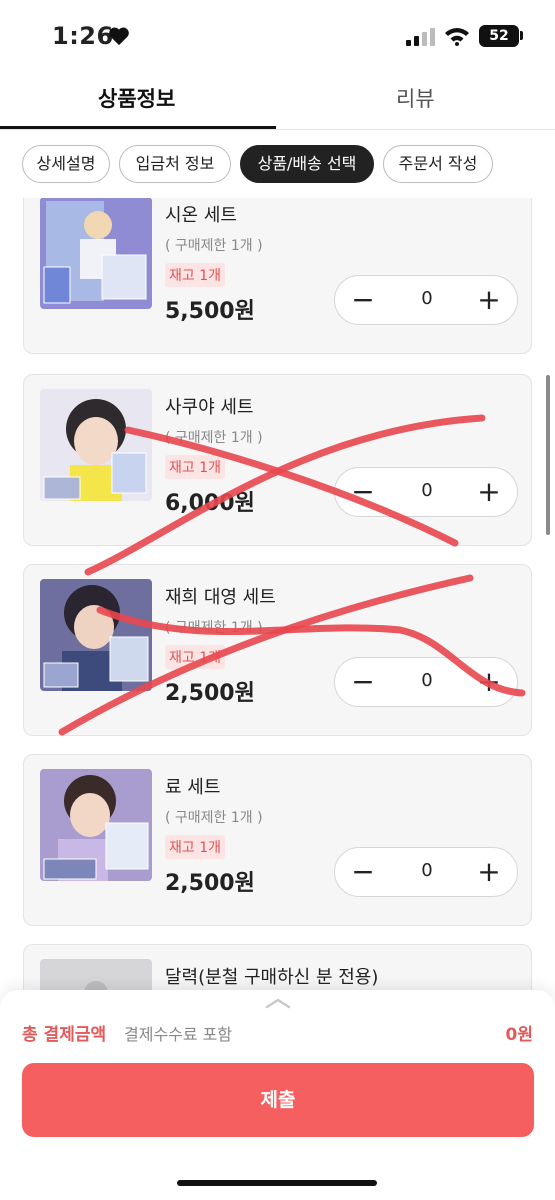 The height and width of the screenshot is (1200, 555). What do you see at coordinates (136, 104) in the screenshot?
I see `tab-product-info: 상품정보` at bounding box center [136, 104].